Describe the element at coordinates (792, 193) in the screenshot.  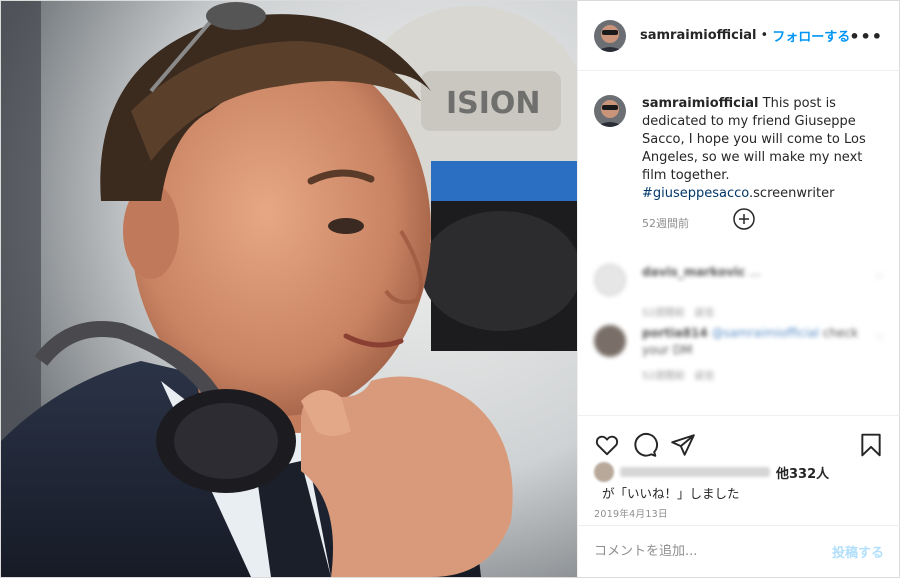
I see `caption-tail: .screenwriter` at that location.